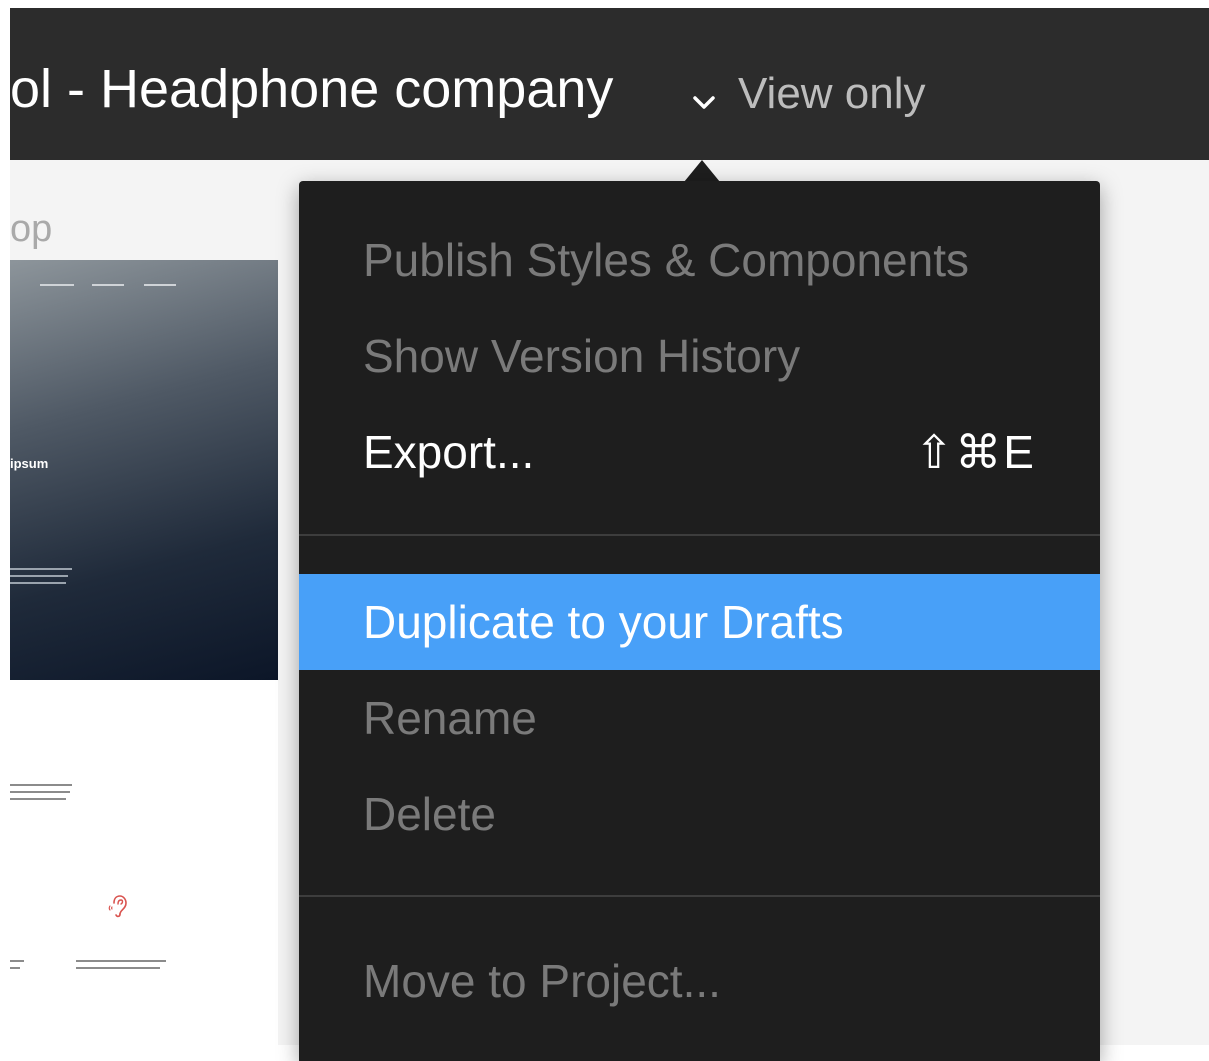  What do you see at coordinates (699, 814) in the screenshot?
I see `menu-item-delete: Delete` at bounding box center [699, 814].